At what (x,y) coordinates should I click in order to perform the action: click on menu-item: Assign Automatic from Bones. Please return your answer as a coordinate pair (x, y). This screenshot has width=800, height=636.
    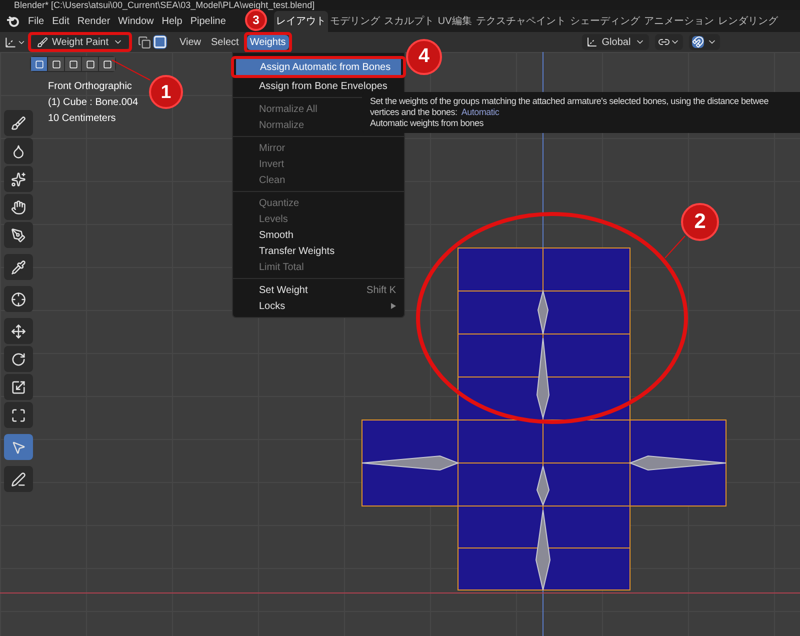
    Looking at the image, I should click on (318, 67).